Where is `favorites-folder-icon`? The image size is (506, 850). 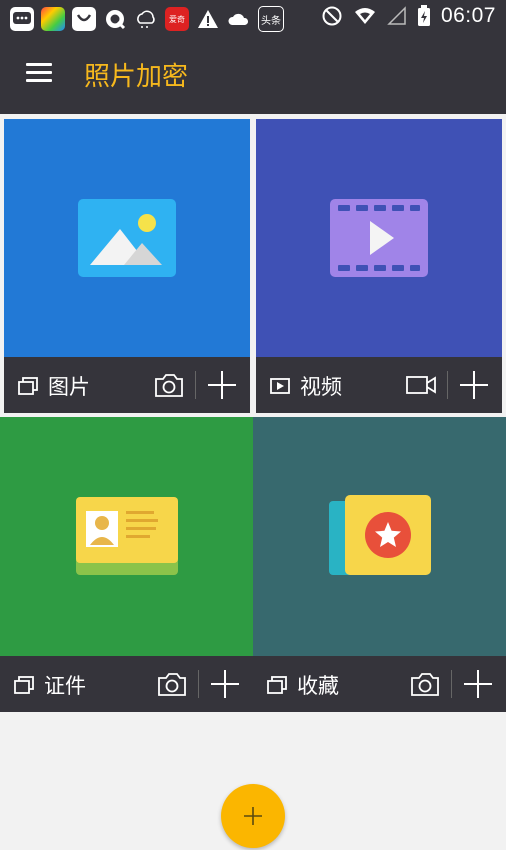 favorites-folder-icon is located at coordinates (380, 535).